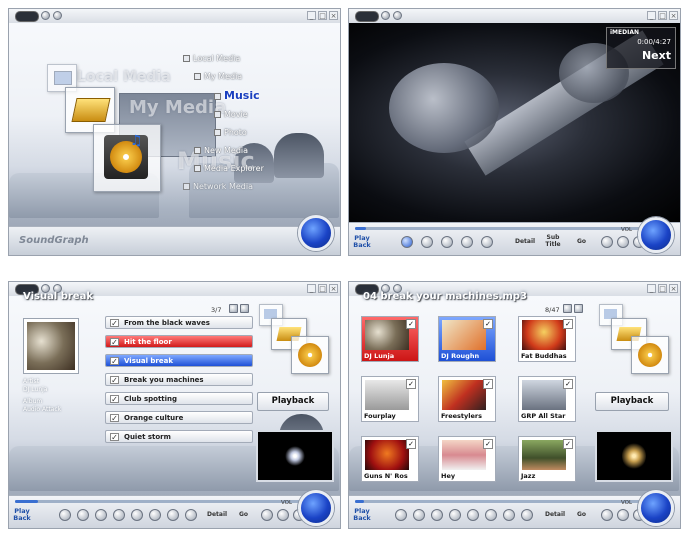  I want to click on scroll-down-icon, so click(578, 308).